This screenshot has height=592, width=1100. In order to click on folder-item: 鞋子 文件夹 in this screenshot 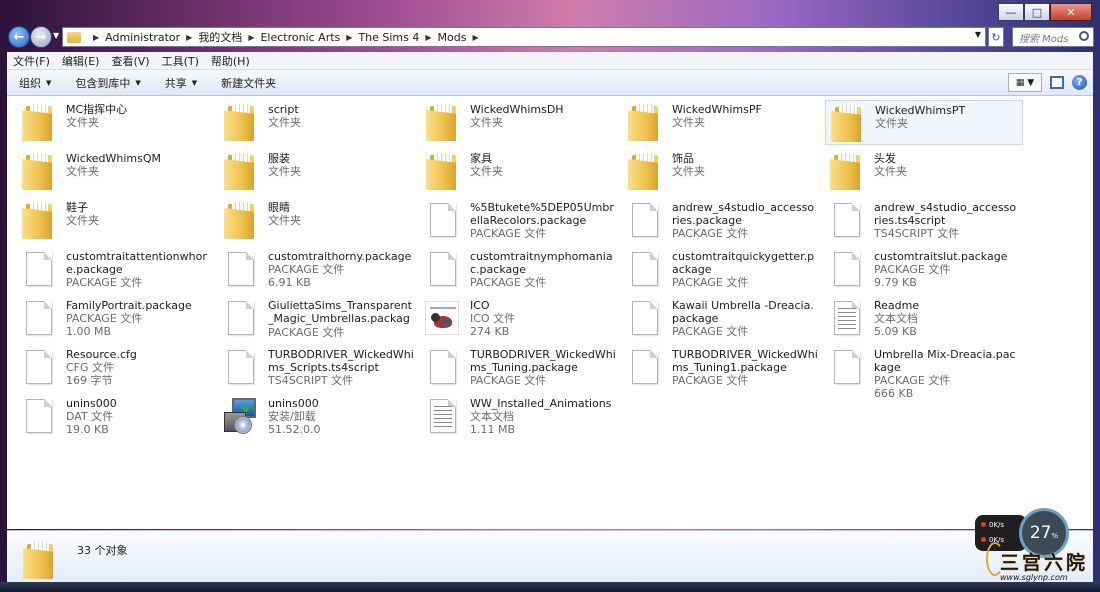, I will do `click(116, 220)`.